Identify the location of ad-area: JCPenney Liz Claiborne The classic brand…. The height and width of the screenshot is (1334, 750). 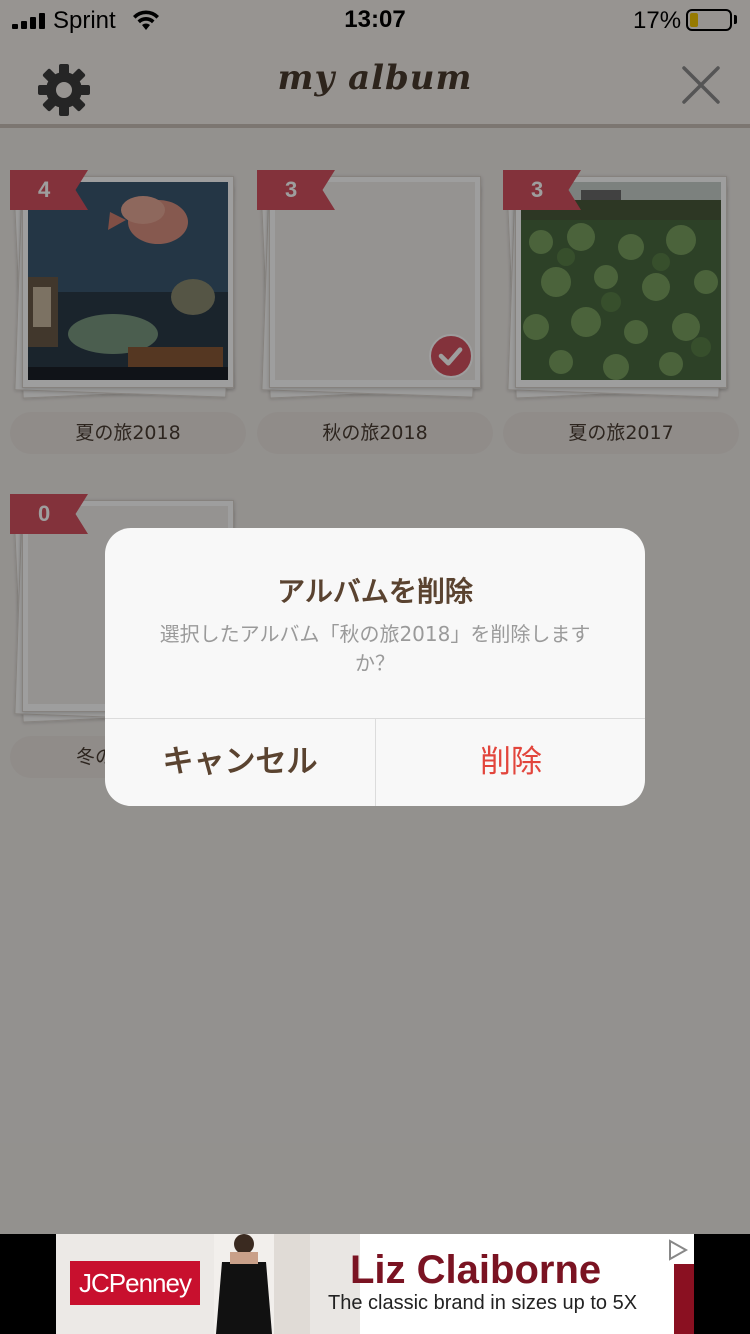
(375, 1284).